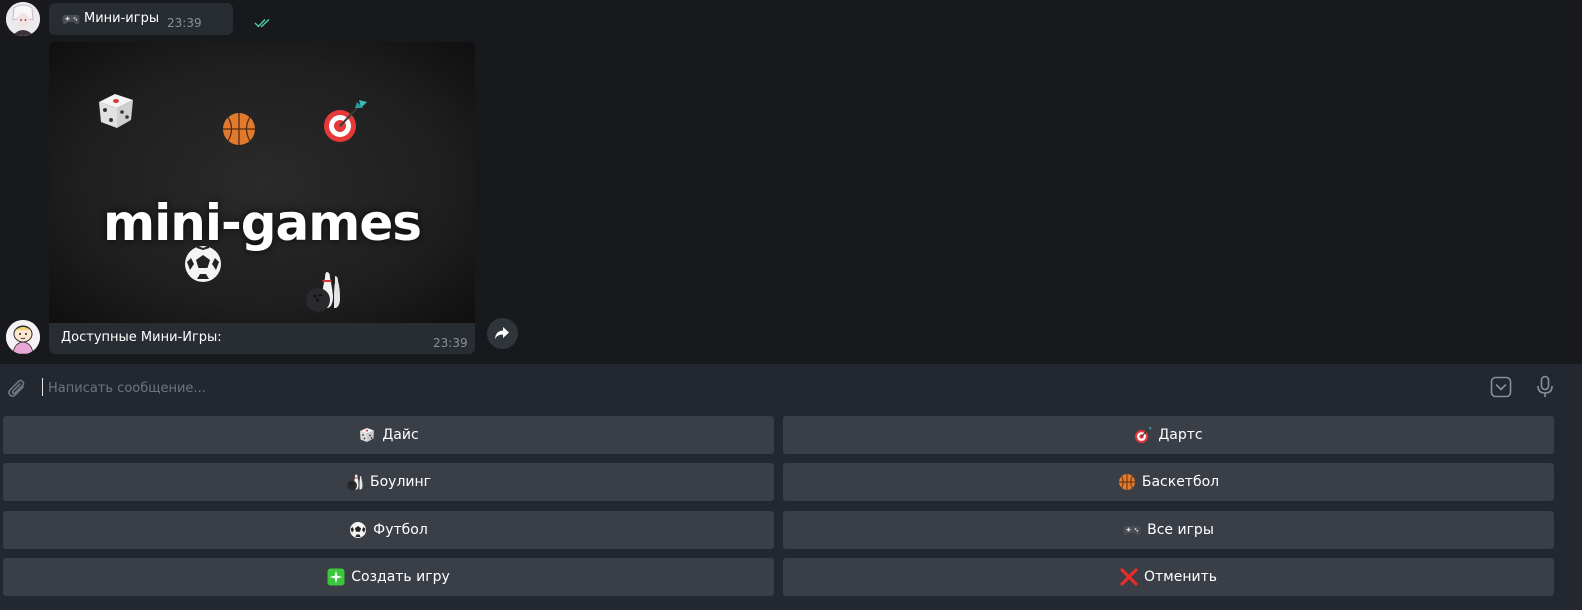 Image resolution: width=1582 pixels, height=610 pixels. Describe the element at coordinates (1180, 435) in the screenshot. I see `button-label: Дартс` at that location.